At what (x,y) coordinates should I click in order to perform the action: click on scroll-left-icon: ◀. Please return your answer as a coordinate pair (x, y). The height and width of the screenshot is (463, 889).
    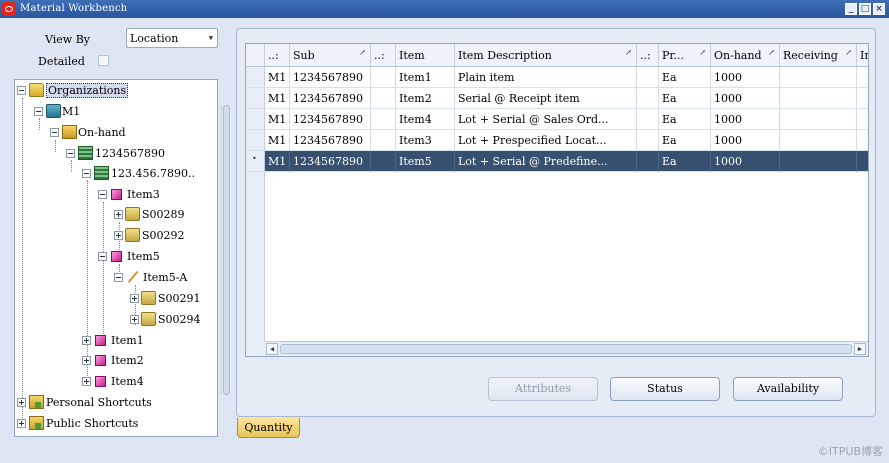
    Looking at the image, I should click on (272, 349).